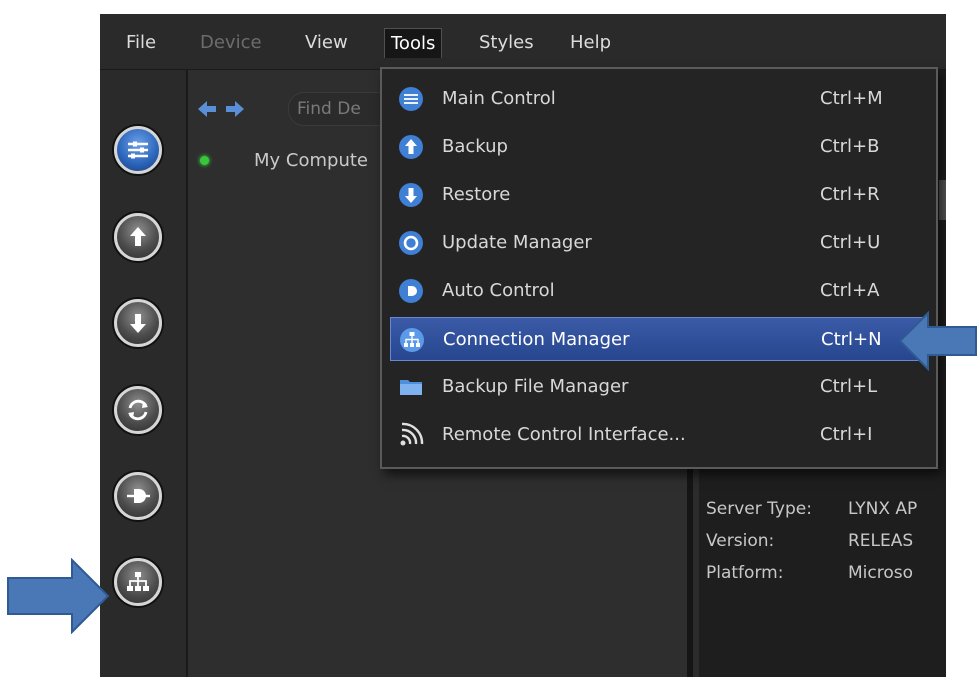  What do you see at coordinates (809, 541) in the screenshot?
I see `info-row-version: Version: RELEAS` at bounding box center [809, 541].